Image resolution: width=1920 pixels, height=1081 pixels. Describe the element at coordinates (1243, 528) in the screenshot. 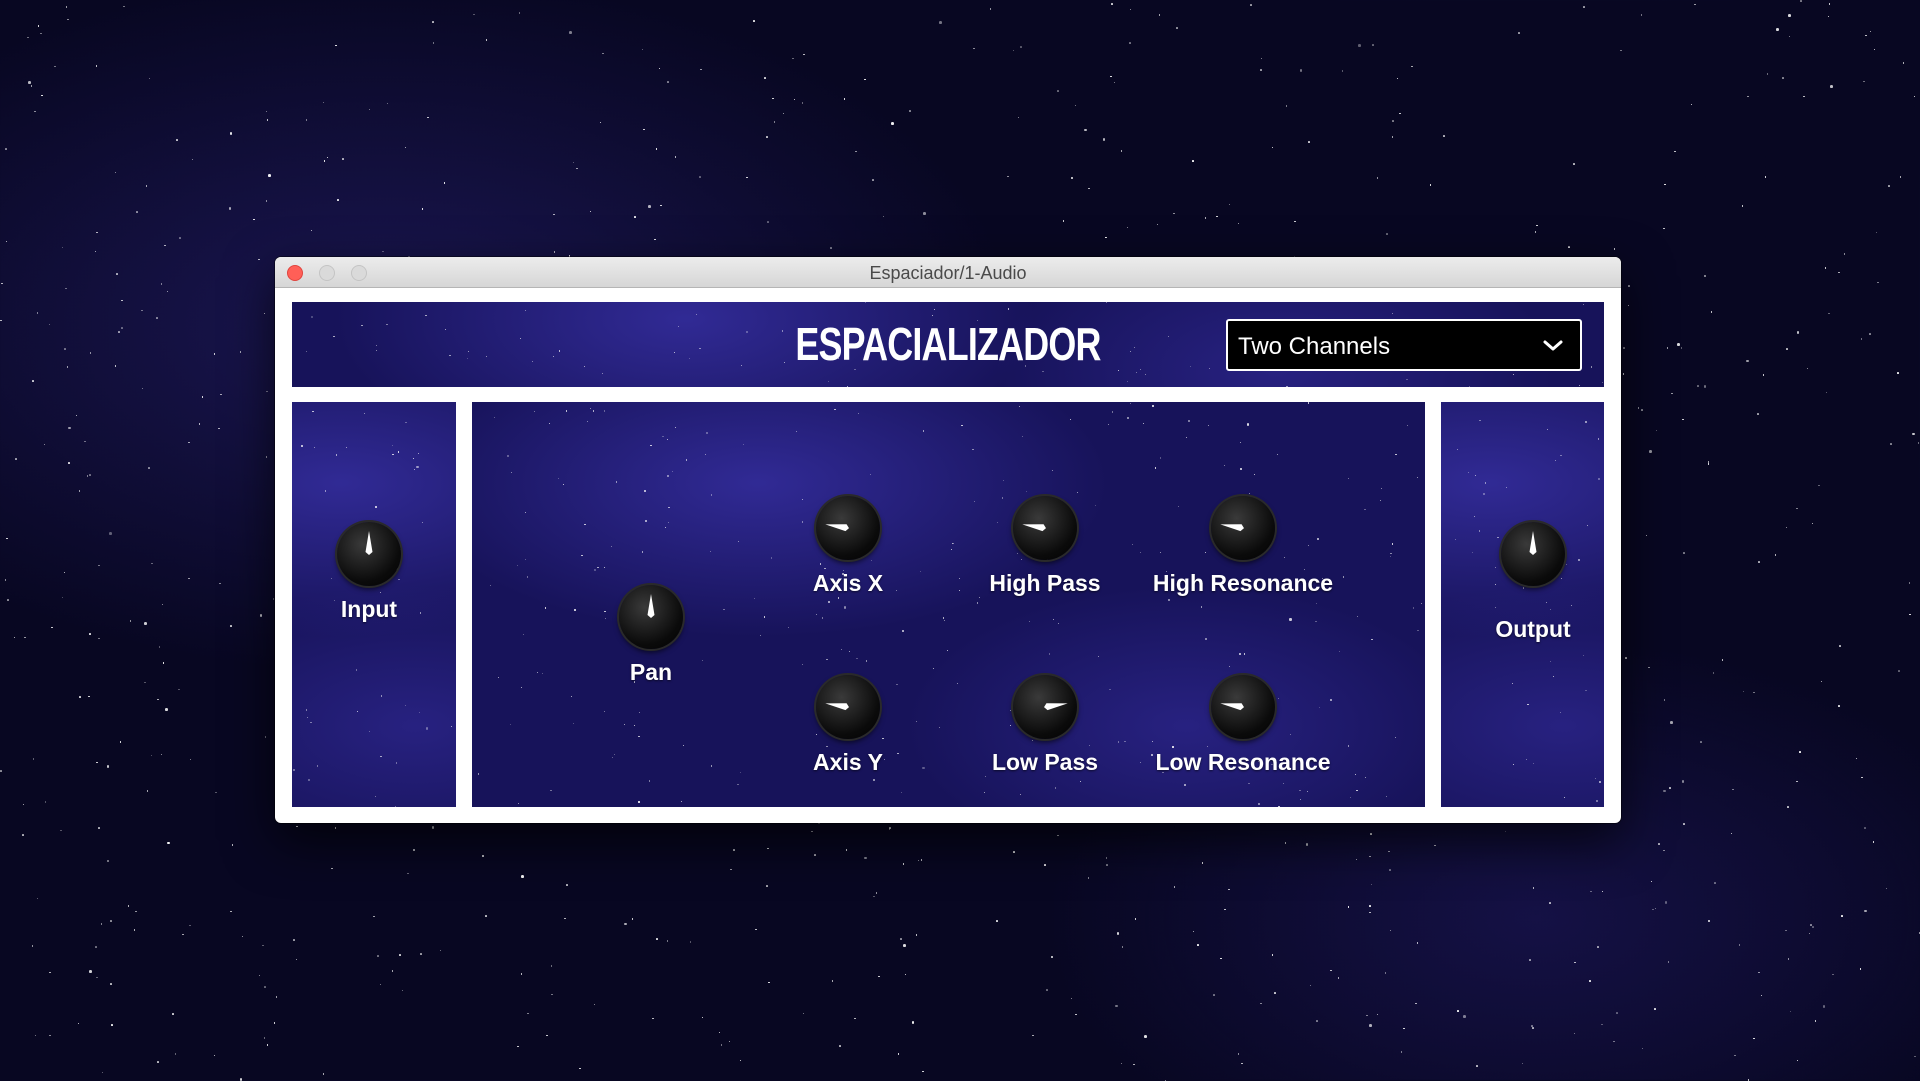

I see `high-resonance-knob` at that location.